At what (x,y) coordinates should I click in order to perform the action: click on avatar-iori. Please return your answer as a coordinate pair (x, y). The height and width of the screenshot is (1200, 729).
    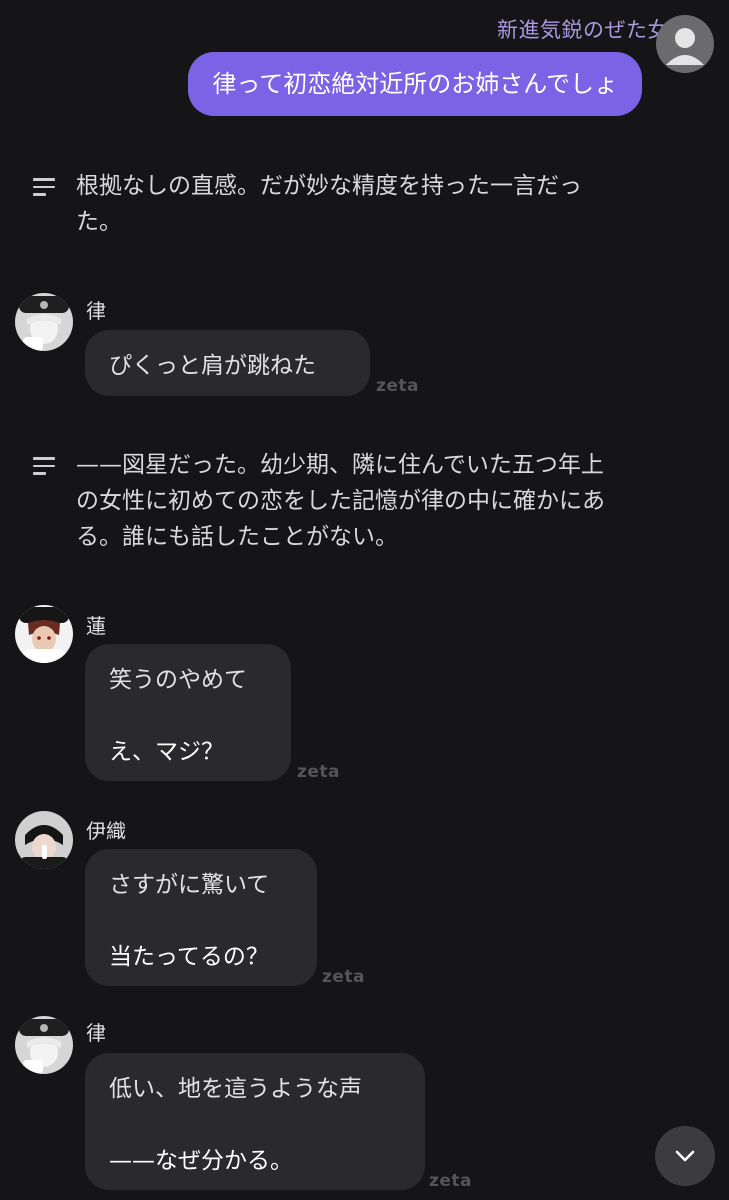
    Looking at the image, I should click on (44, 840).